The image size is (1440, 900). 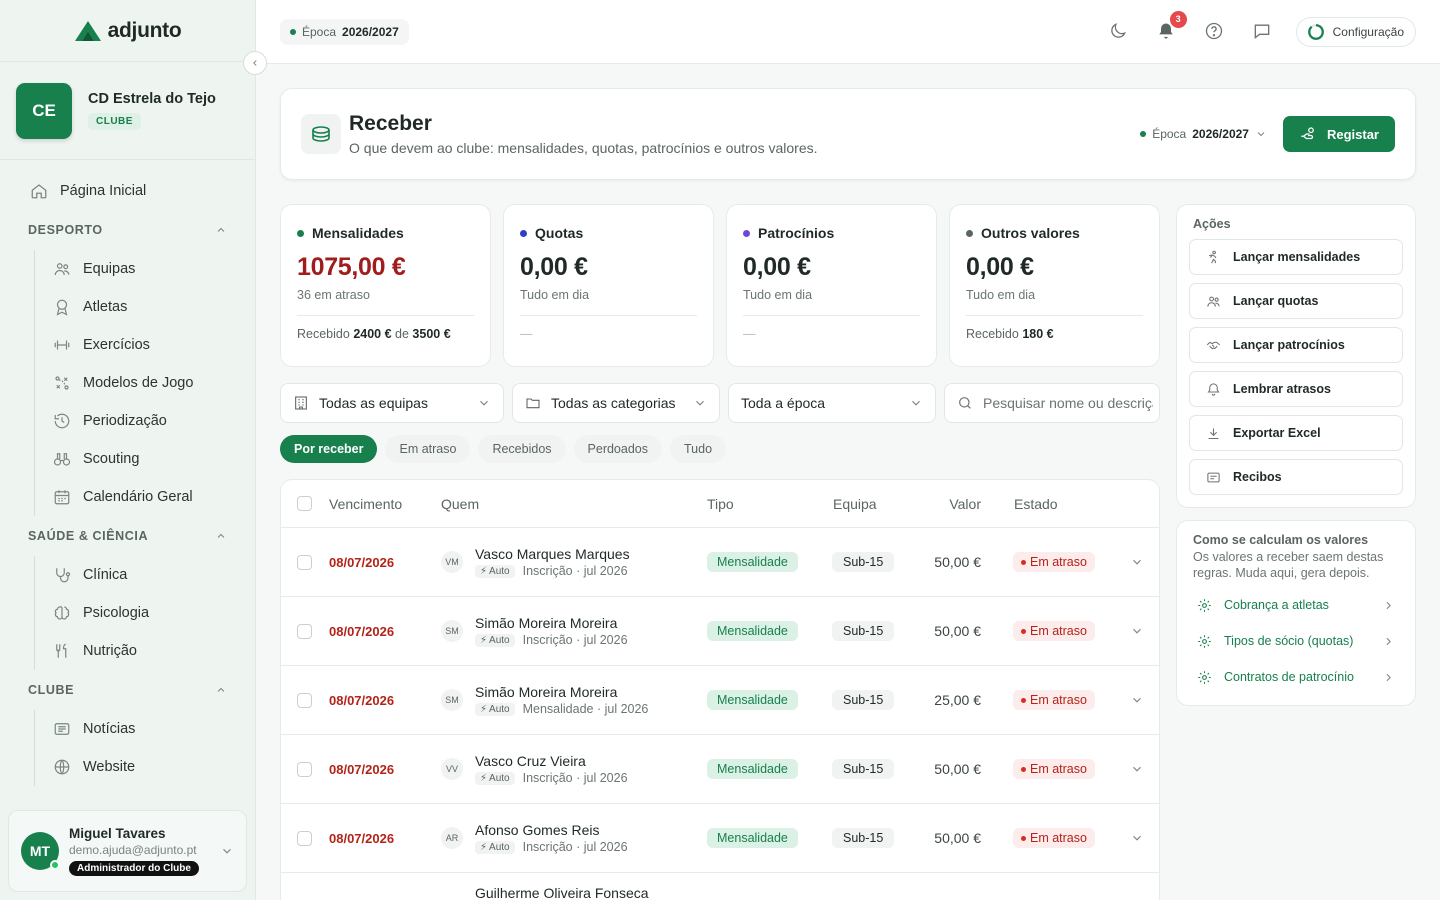 I want to click on chevron-right-icon, so click(x=1388, y=605).